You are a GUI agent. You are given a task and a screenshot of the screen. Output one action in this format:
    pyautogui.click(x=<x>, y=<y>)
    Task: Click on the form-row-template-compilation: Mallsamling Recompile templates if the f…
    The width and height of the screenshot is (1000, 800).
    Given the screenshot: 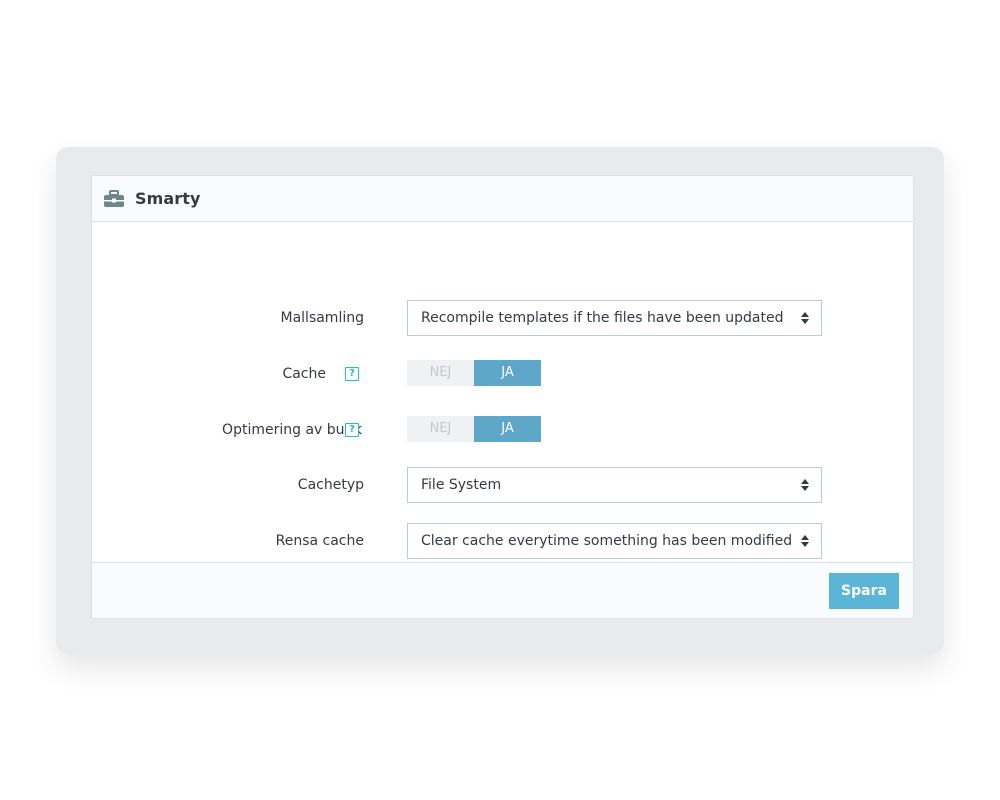 What is the action you would take?
    pyautogui.click(x=502, y=318)
    